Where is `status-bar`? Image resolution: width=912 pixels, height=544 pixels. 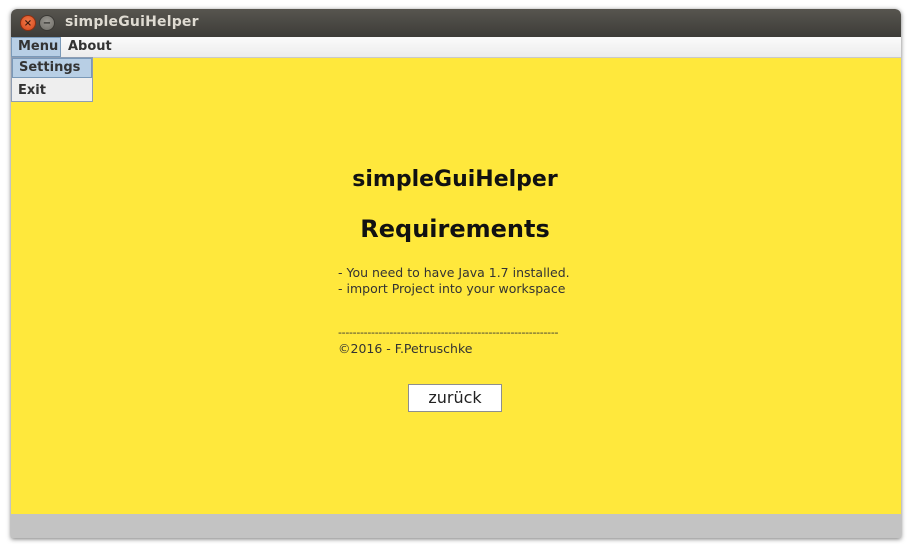
status-bar is located at coordinates (456, 526).